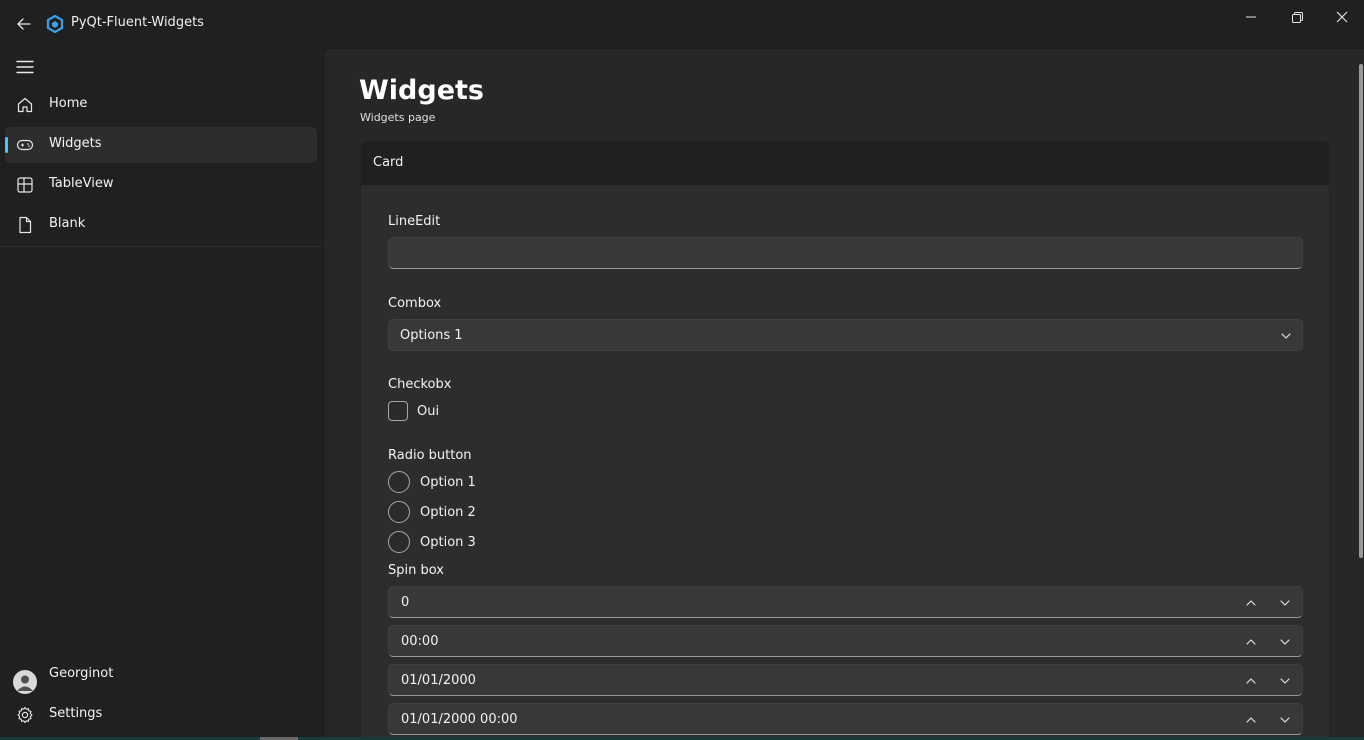 The width and height of the screenshot is (1364, 740). What do you see at coordinates (67, 223) in the screenshot?
I see `sidebar-item-label: Blank` at bounding box center [67, 223].